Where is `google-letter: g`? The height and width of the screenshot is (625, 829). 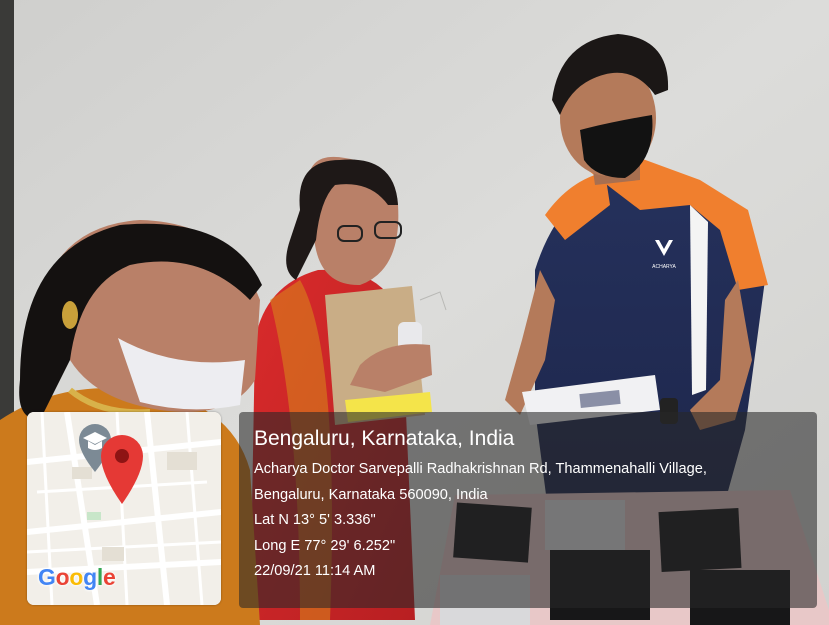
google-letter: g is located at coordinates (90, 577).